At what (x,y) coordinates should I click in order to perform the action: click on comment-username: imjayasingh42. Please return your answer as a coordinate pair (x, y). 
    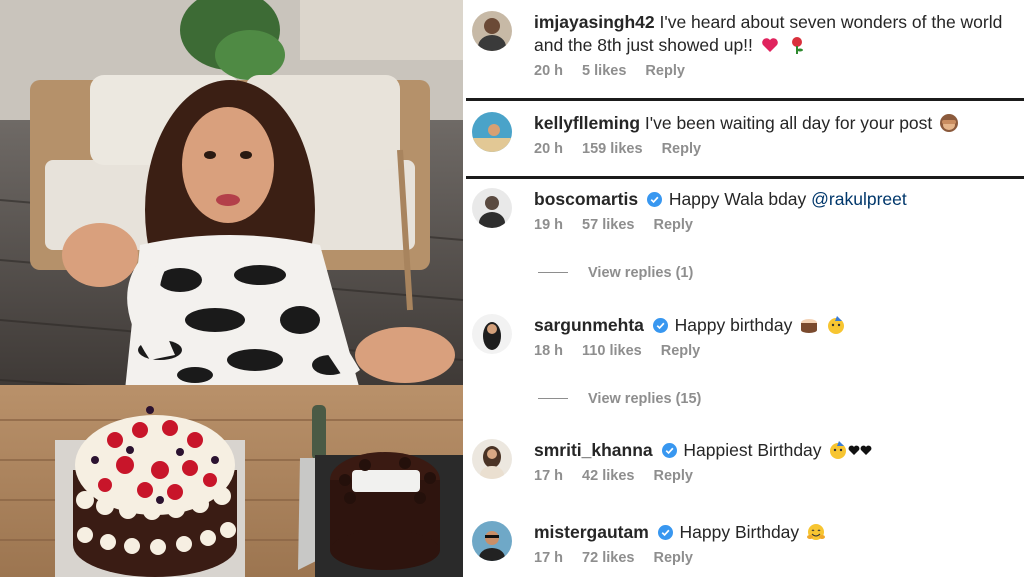
    Looking at the image, I should click on (594, 22).